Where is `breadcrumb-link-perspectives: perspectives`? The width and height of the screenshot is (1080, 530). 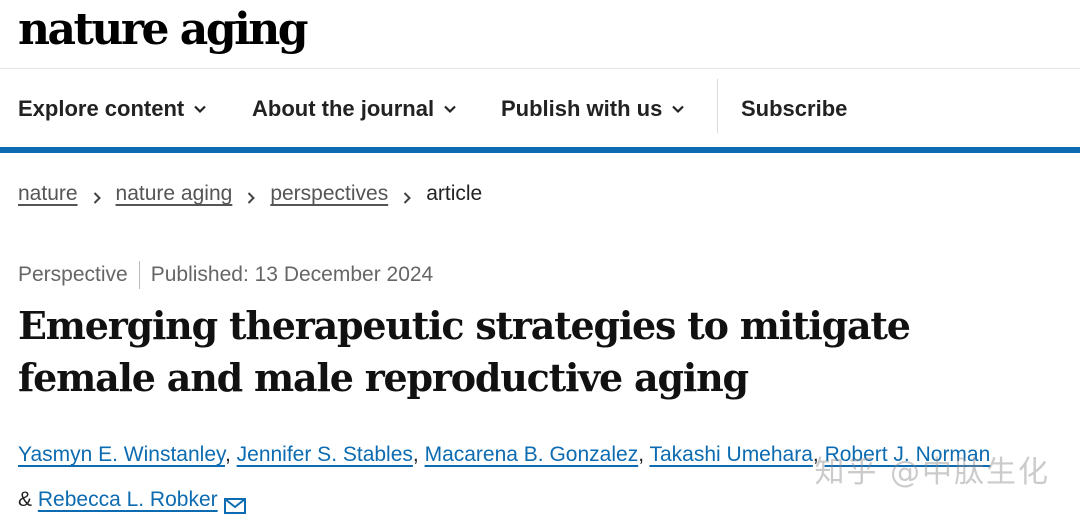
breadcrumb-link-perspectives: perspectives is located at coordinates (329, 194).